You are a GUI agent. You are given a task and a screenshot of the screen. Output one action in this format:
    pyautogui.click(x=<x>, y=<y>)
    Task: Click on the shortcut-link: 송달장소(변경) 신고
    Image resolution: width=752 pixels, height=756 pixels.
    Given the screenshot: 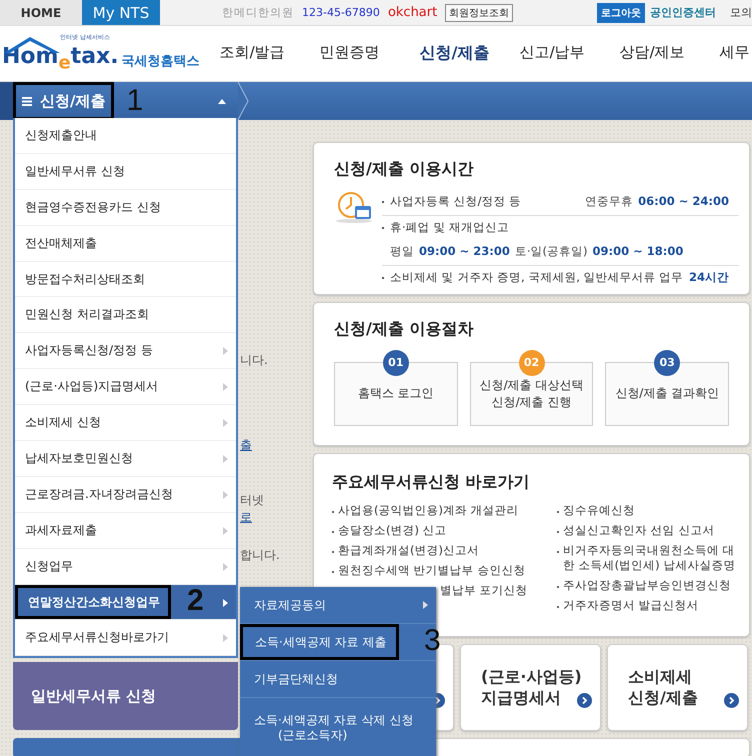 What is the action you would take?
    pyautogui.click(x=392, y=530)
    